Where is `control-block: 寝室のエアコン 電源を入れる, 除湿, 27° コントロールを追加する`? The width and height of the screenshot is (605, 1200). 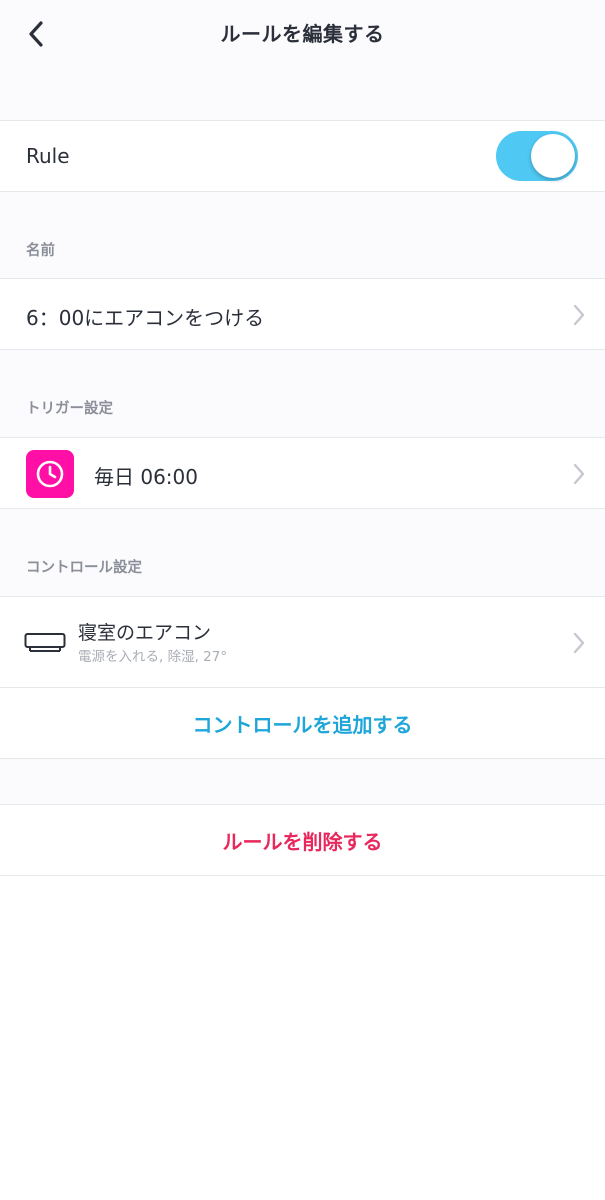 control-block: 寝室のエアコン 電源を入れる, 除湿, 27° コントロールを追加する is located at coordinates (302, 677).